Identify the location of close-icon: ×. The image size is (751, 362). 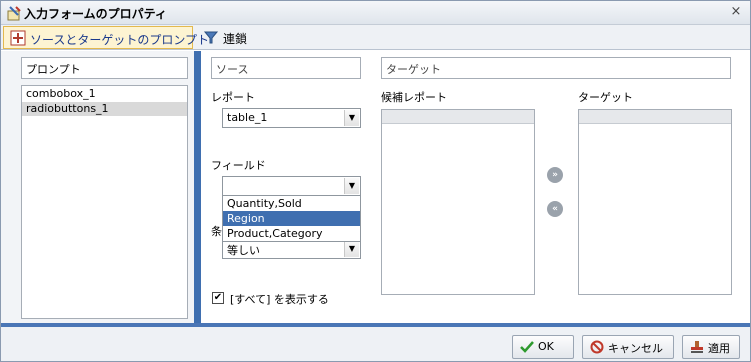
(736, 12).